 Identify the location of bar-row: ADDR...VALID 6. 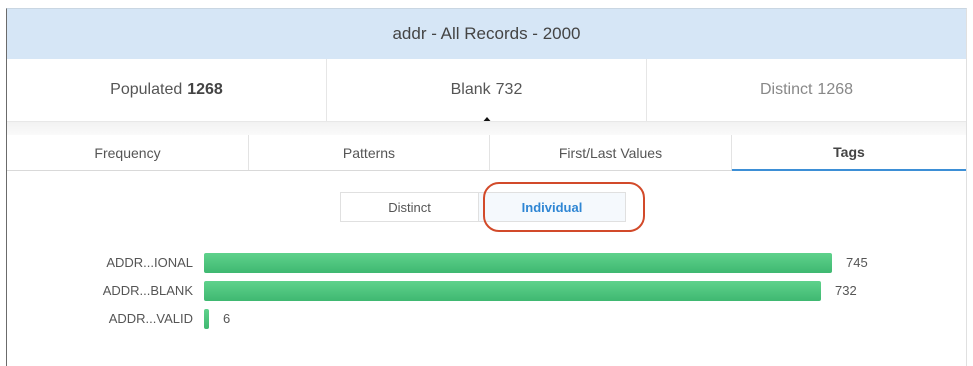
(486, 319).